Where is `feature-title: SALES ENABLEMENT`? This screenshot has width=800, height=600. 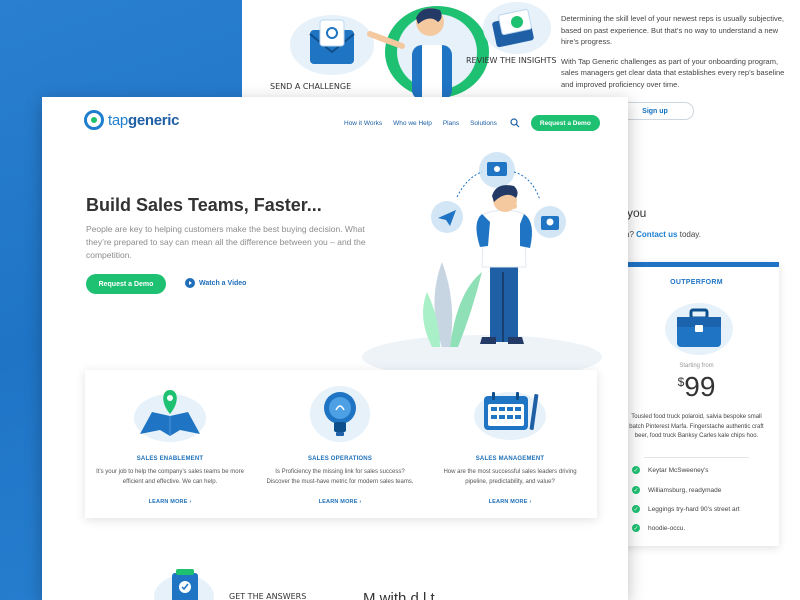 feature-title: SALES ENABLEMENT is located at coordinates (170, 459).